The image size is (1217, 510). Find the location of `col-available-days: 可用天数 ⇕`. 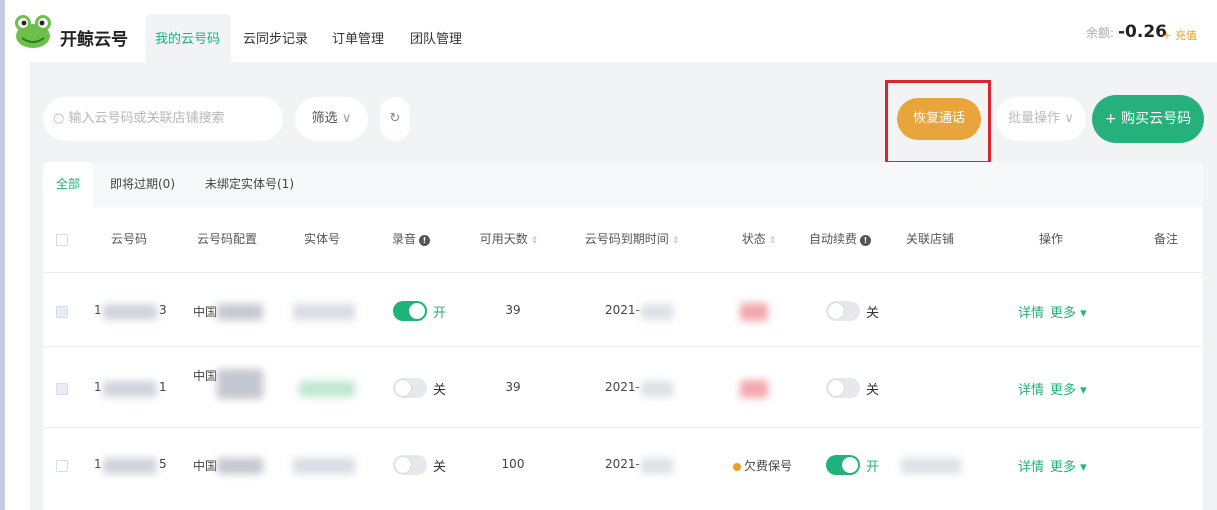

col-available-days: 可用天数 ⇕ is located at coordinates (509, 238).